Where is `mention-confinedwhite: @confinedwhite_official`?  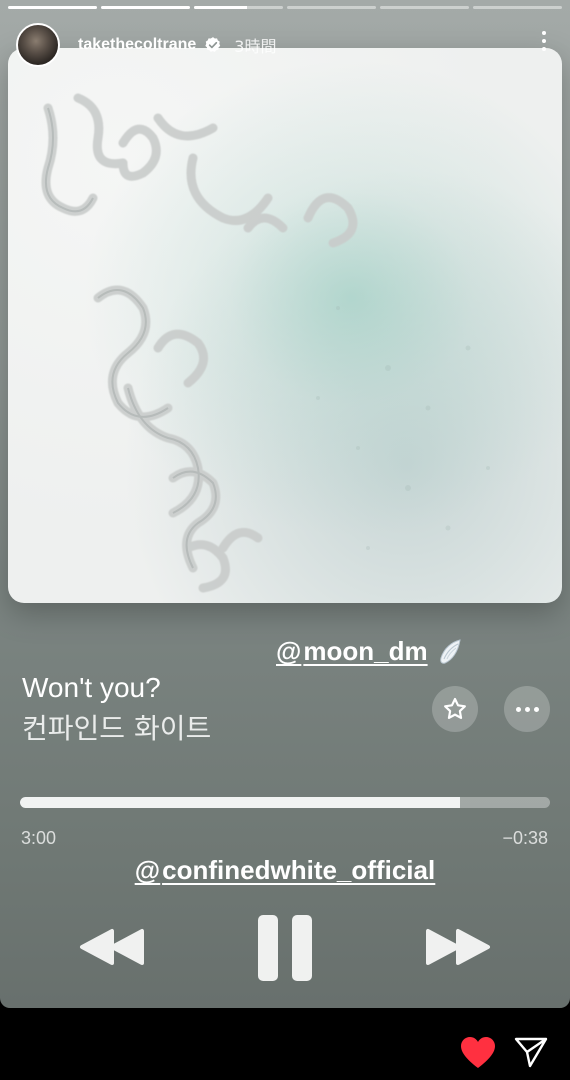
mention-confinedwhite: @confinedwhite_official is located at coordinates (285, 870).